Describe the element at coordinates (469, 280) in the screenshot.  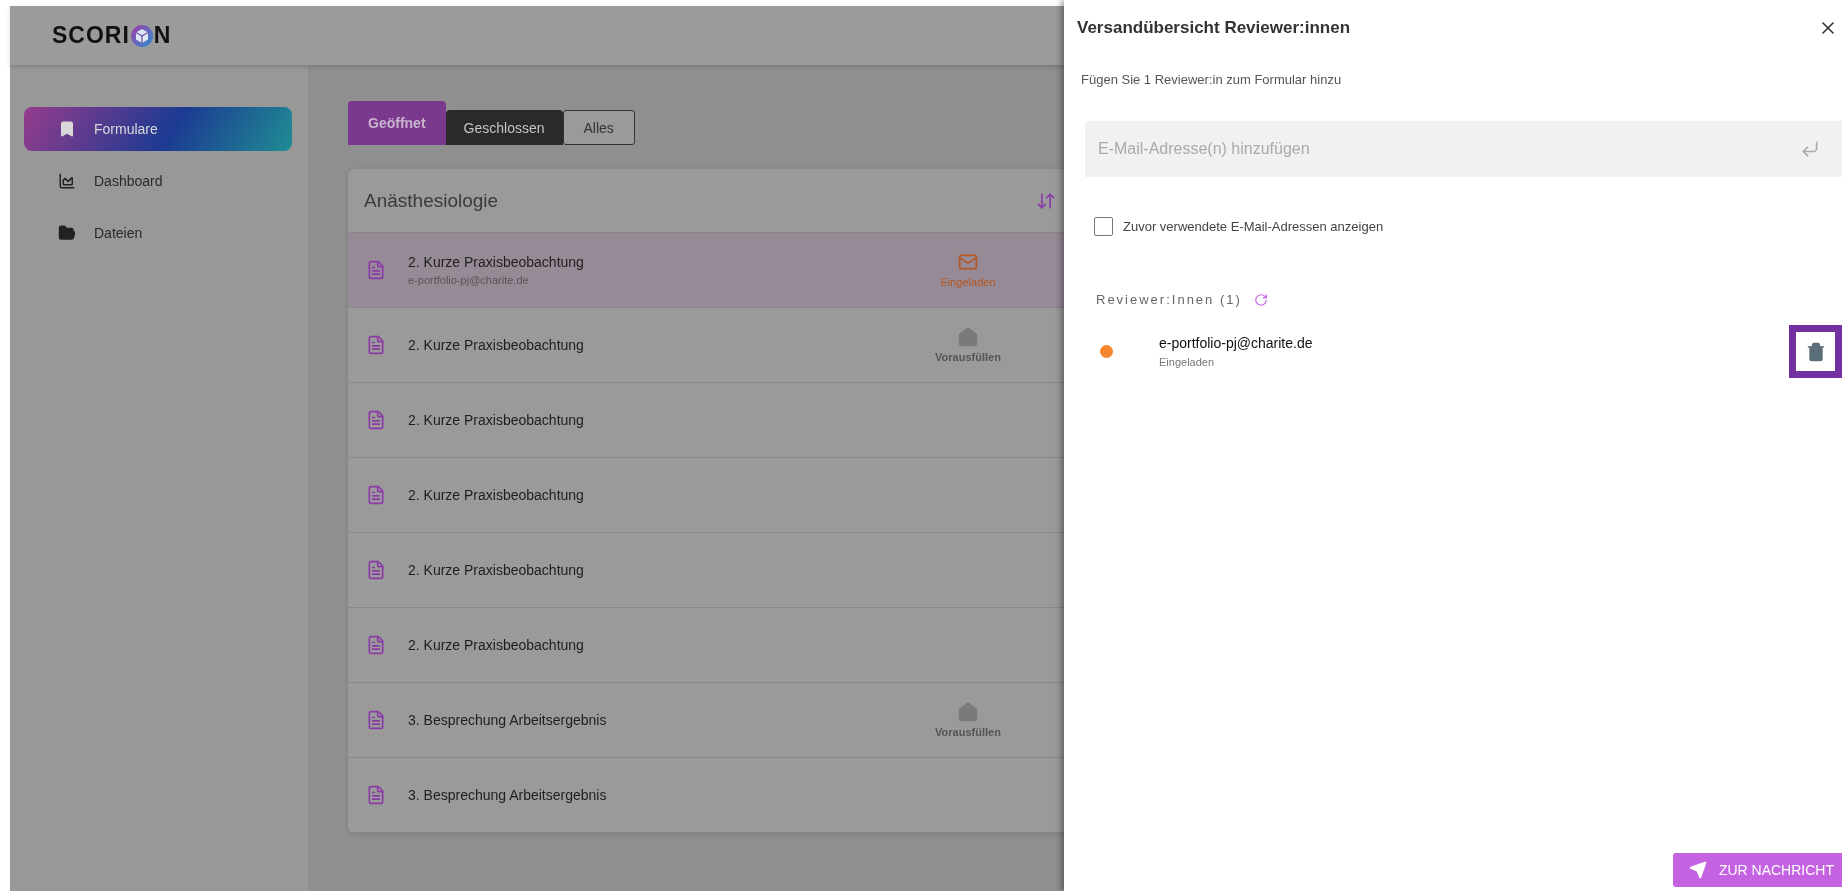
I see `form-email: e-portfolio-pj@charite.de` at that location.